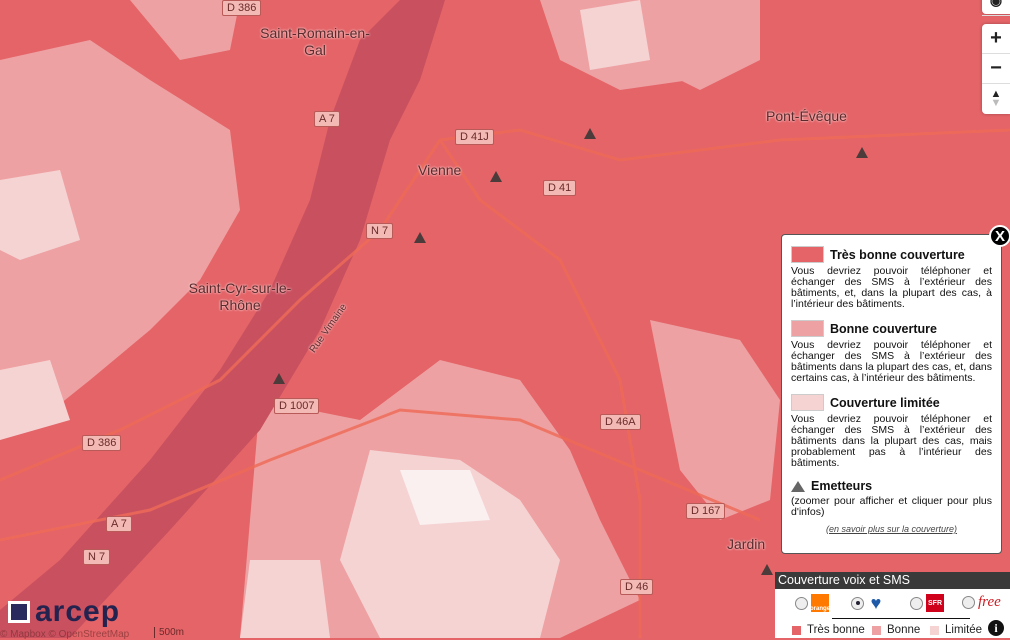 This screenshot has width=1010, height=640. What do you see at coordinates (883, 328) in the screenshot?
I see `legend-heading: Bonne couverture` at bounding box center [883, 328].